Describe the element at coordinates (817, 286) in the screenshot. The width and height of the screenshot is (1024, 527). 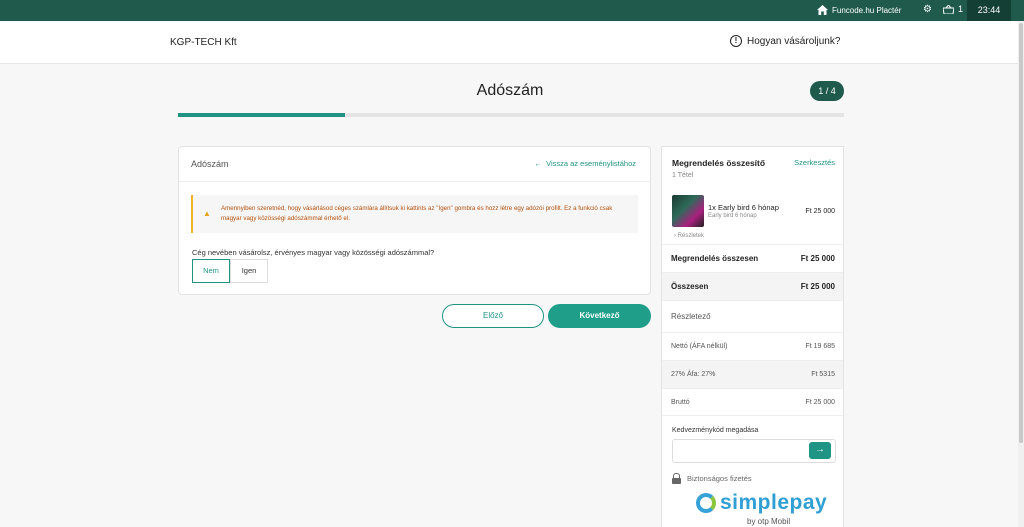
I see `total-value: Ft 25 000` at that location.